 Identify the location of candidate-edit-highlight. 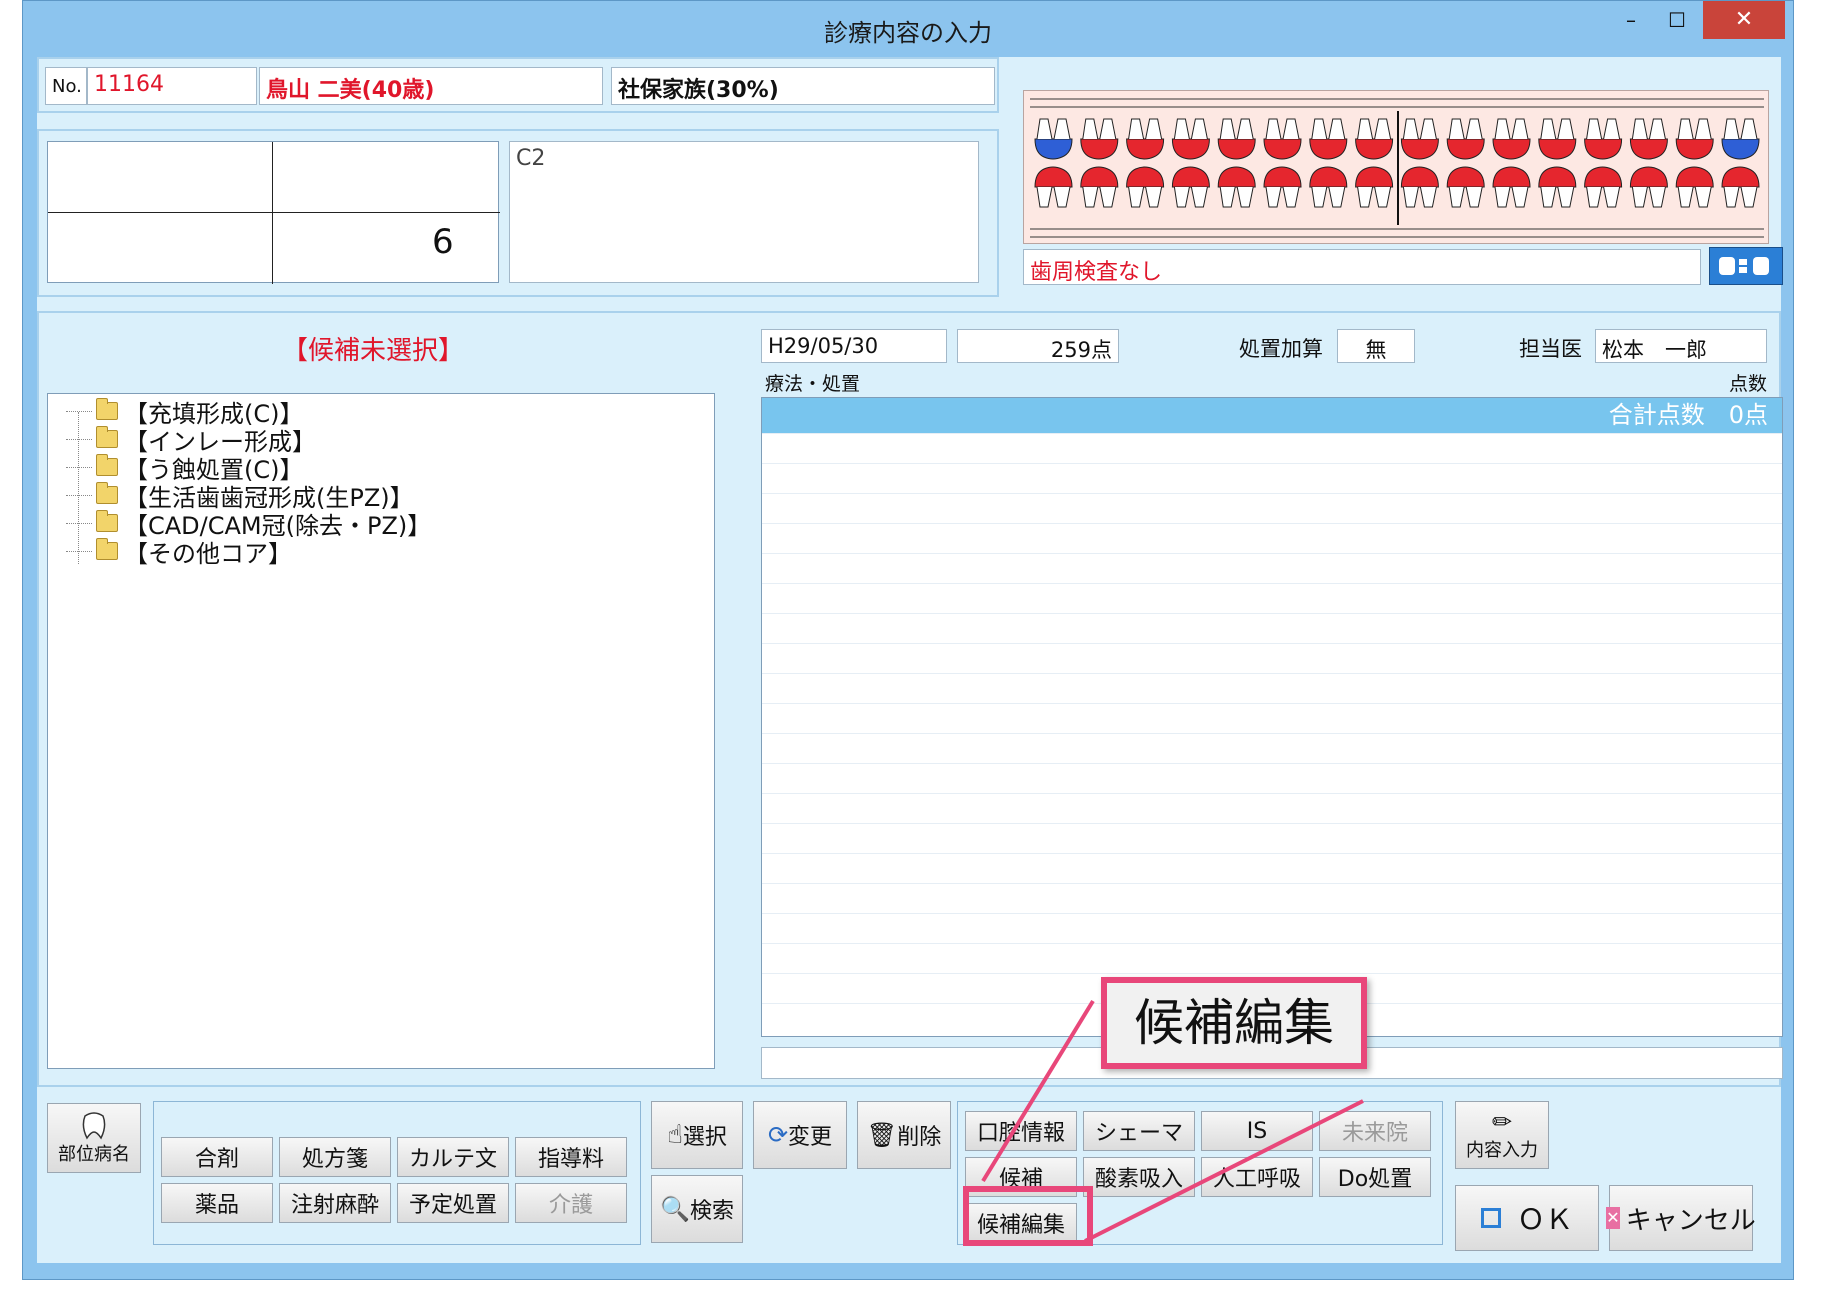
(1028, 1216).